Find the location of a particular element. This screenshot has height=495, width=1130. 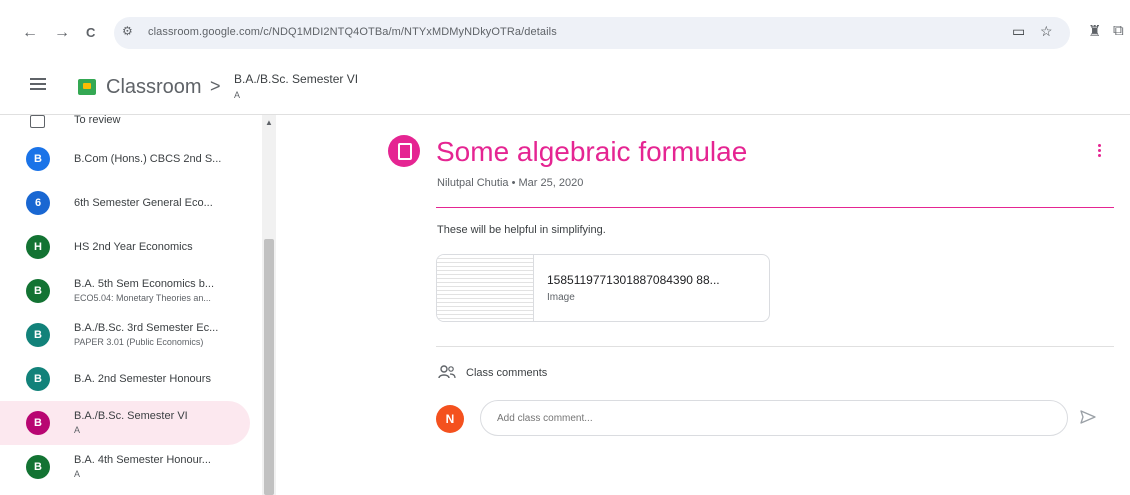

sidebar-class-item: H HS 2nd Year Economics is located at coordinates (125, 247).